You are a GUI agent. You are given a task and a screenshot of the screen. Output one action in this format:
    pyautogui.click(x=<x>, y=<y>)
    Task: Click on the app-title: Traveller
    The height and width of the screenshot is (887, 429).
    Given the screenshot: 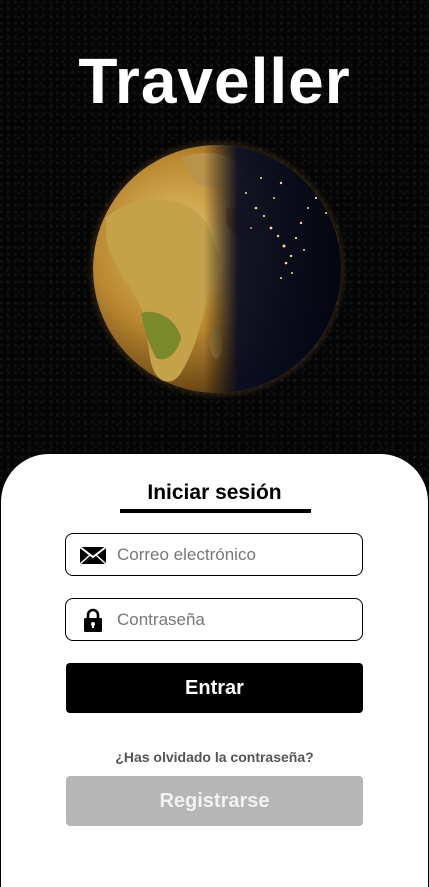 What is the action you would take?
    pyautogui.click(x=214, y=81)
    